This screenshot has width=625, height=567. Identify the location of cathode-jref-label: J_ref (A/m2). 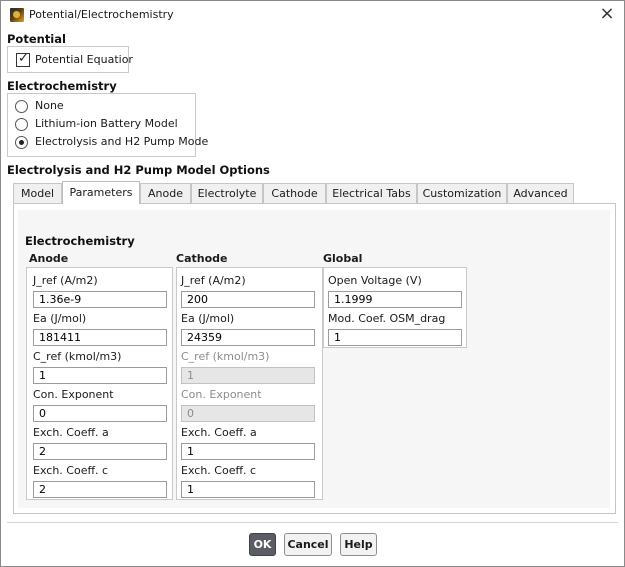
(213, 280).